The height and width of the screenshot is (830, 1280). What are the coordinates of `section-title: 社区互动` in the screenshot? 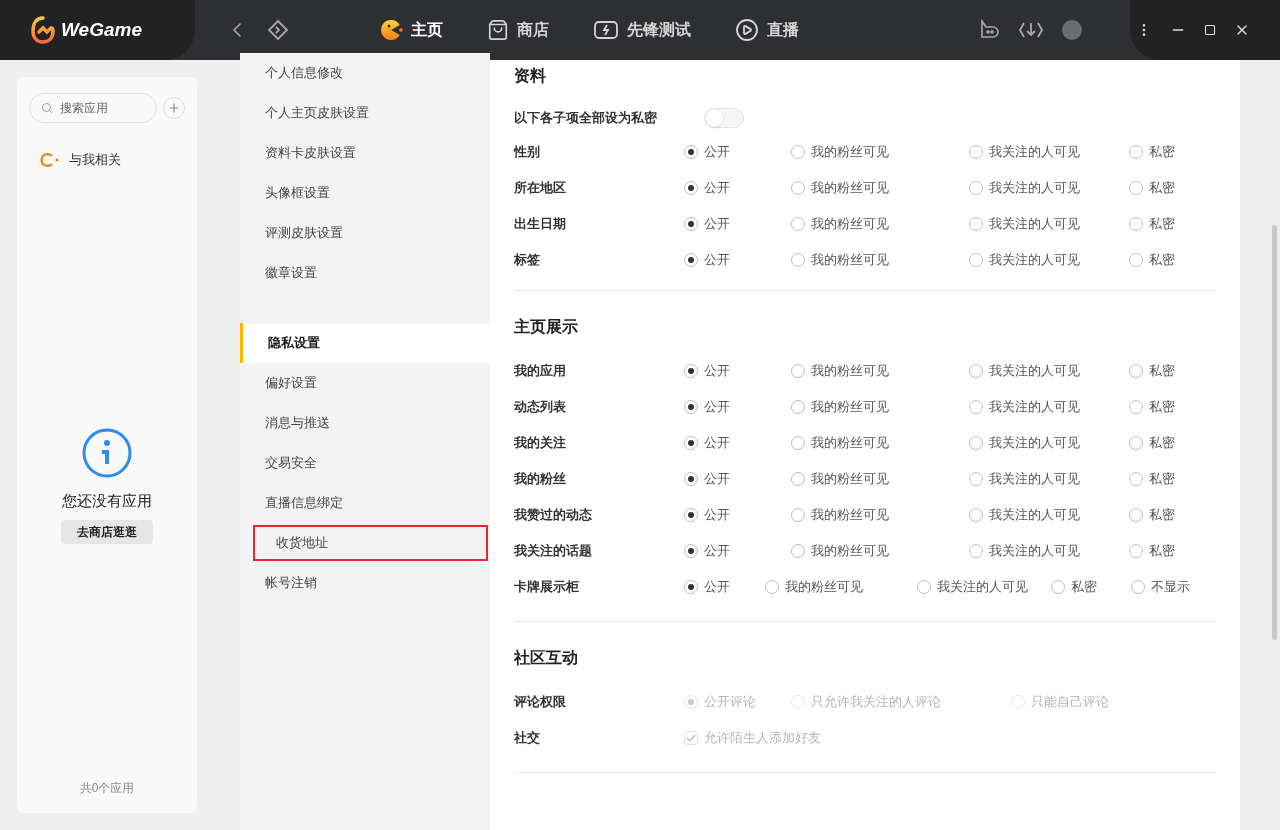 It's located at (546, 658).